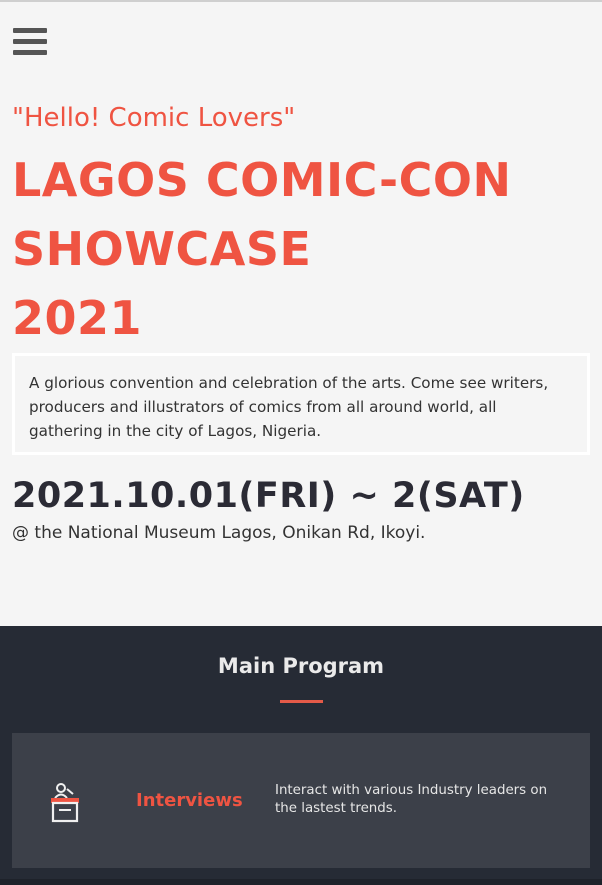  I want to click on section-heading: Main Program, so click(301, 666).